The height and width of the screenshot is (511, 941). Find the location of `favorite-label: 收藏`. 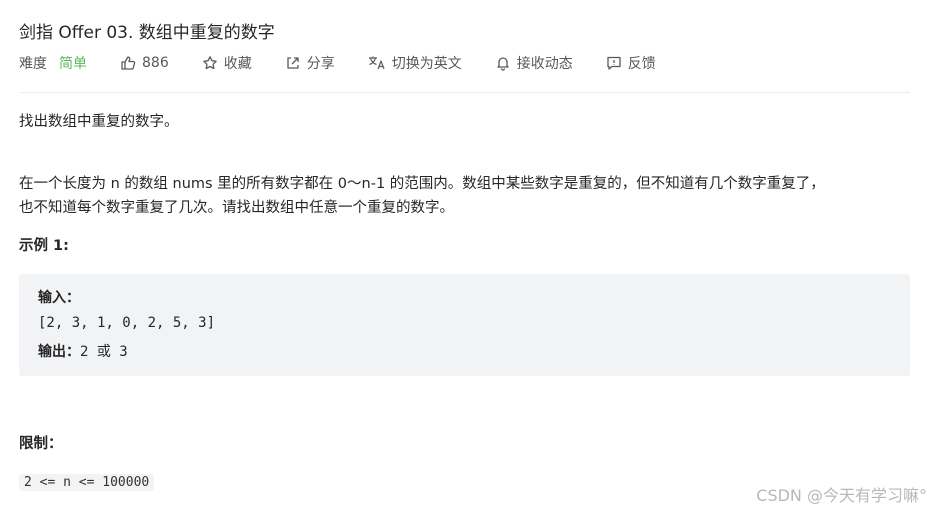

favorite-label: 收藏 is located at coordinates (237, 64).